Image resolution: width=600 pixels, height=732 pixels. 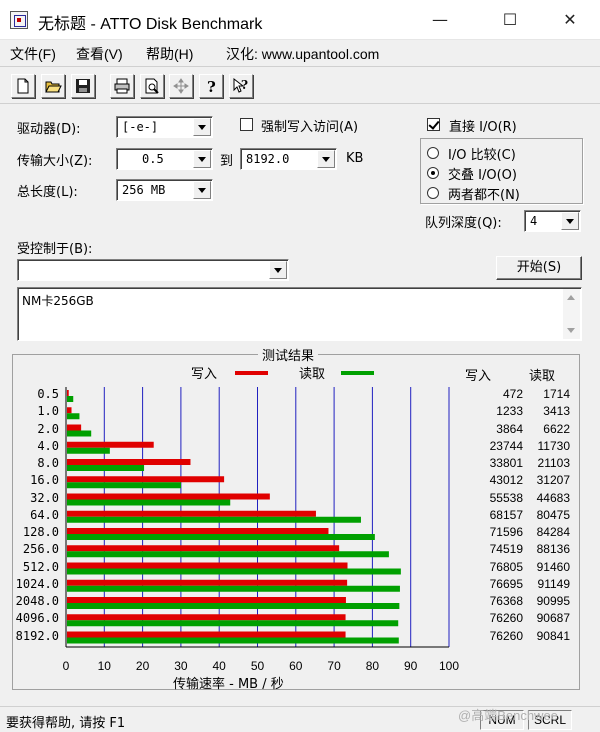 I want to click on write-value: 76260, so click(x=506, y=618).